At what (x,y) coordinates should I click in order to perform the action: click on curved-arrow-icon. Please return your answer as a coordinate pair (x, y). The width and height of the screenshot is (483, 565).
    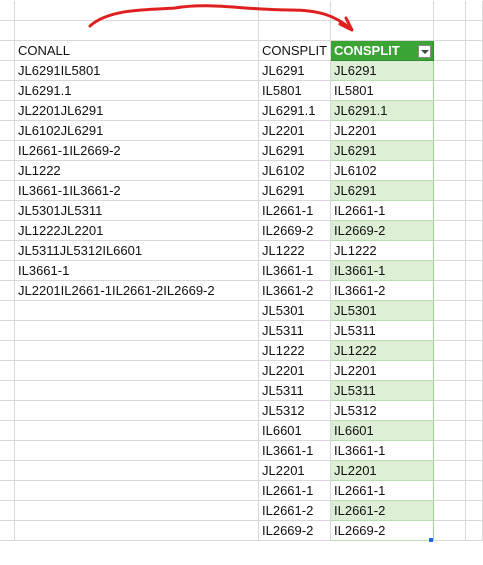
    Looking at the image, I should click on (221, 18).